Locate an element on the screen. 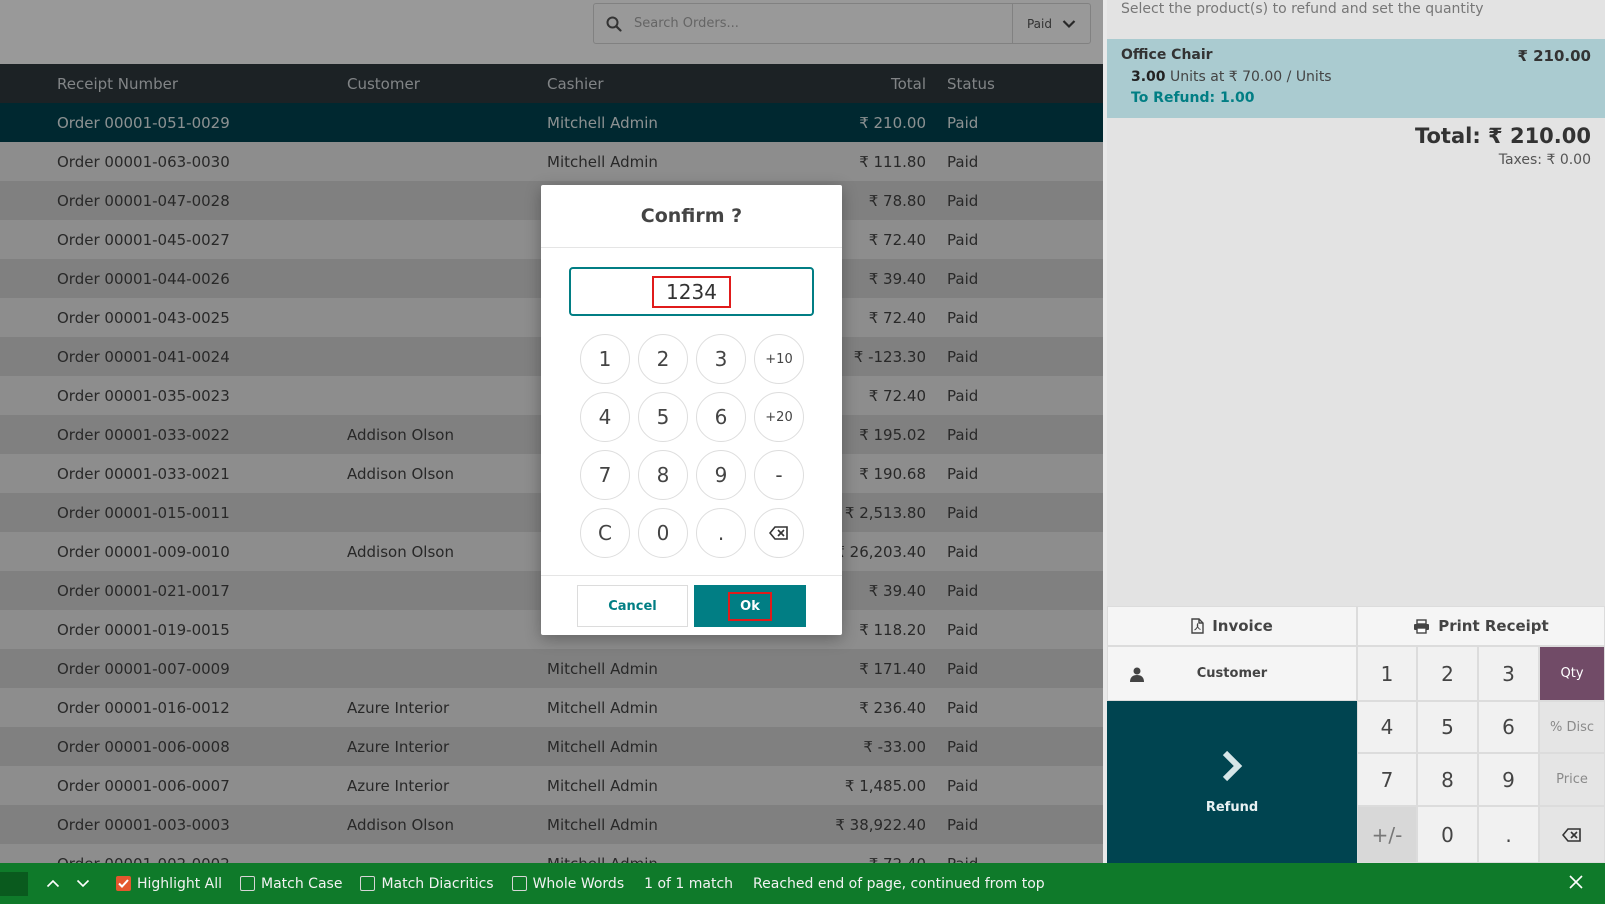  dialog-key: 3 is located at coordinates (721, 359).